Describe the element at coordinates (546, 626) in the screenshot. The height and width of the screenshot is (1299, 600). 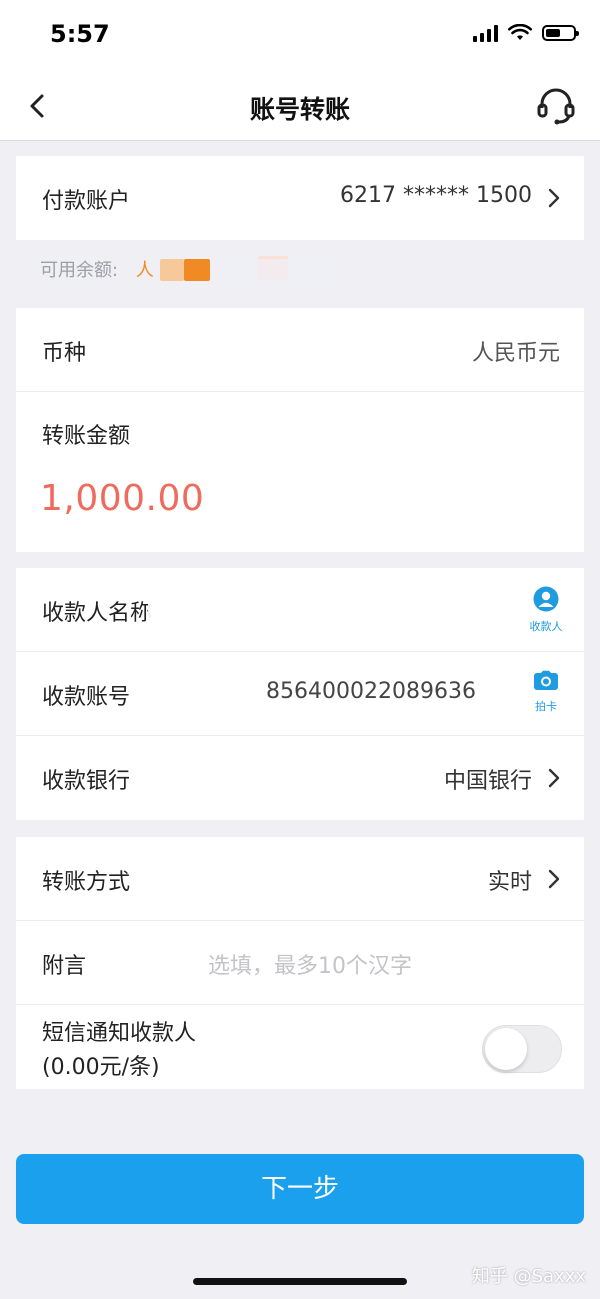
I see `payee-contacts-label: 收款人` at that location.